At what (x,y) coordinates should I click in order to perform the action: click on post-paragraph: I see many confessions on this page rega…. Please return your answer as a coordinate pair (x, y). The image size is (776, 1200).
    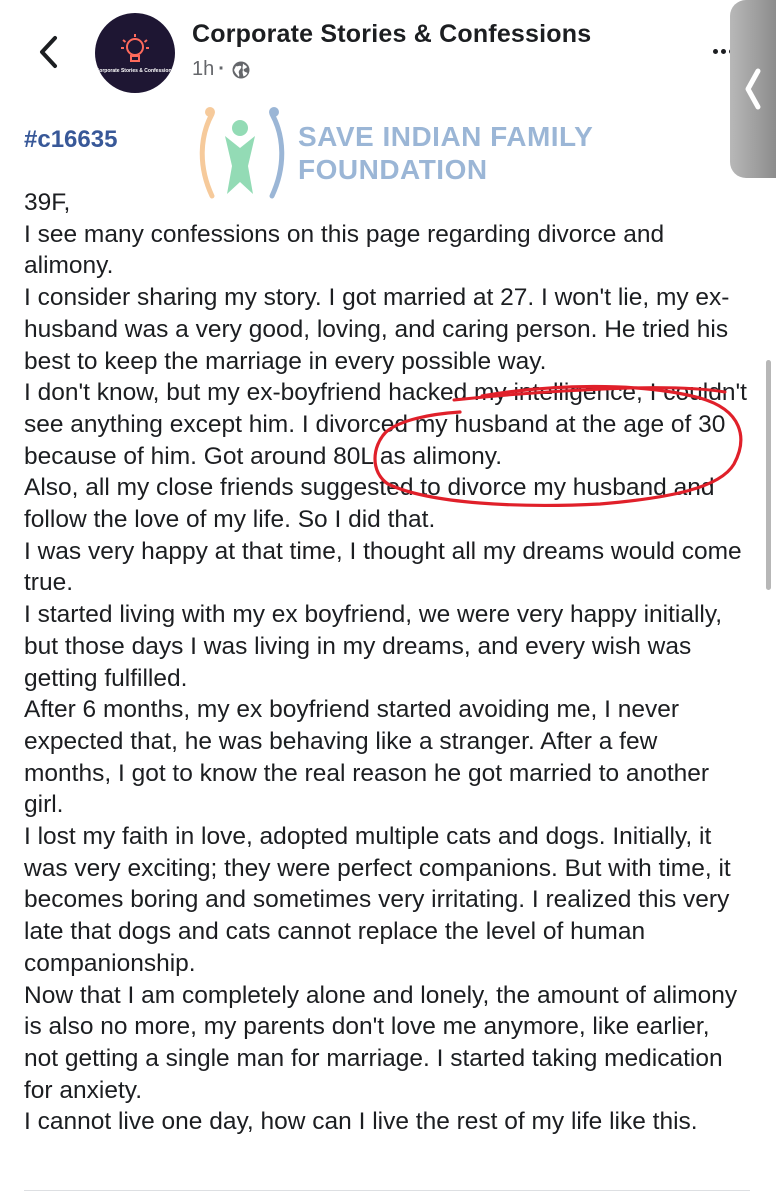
    Looking at the image, I should click on (344, 250).